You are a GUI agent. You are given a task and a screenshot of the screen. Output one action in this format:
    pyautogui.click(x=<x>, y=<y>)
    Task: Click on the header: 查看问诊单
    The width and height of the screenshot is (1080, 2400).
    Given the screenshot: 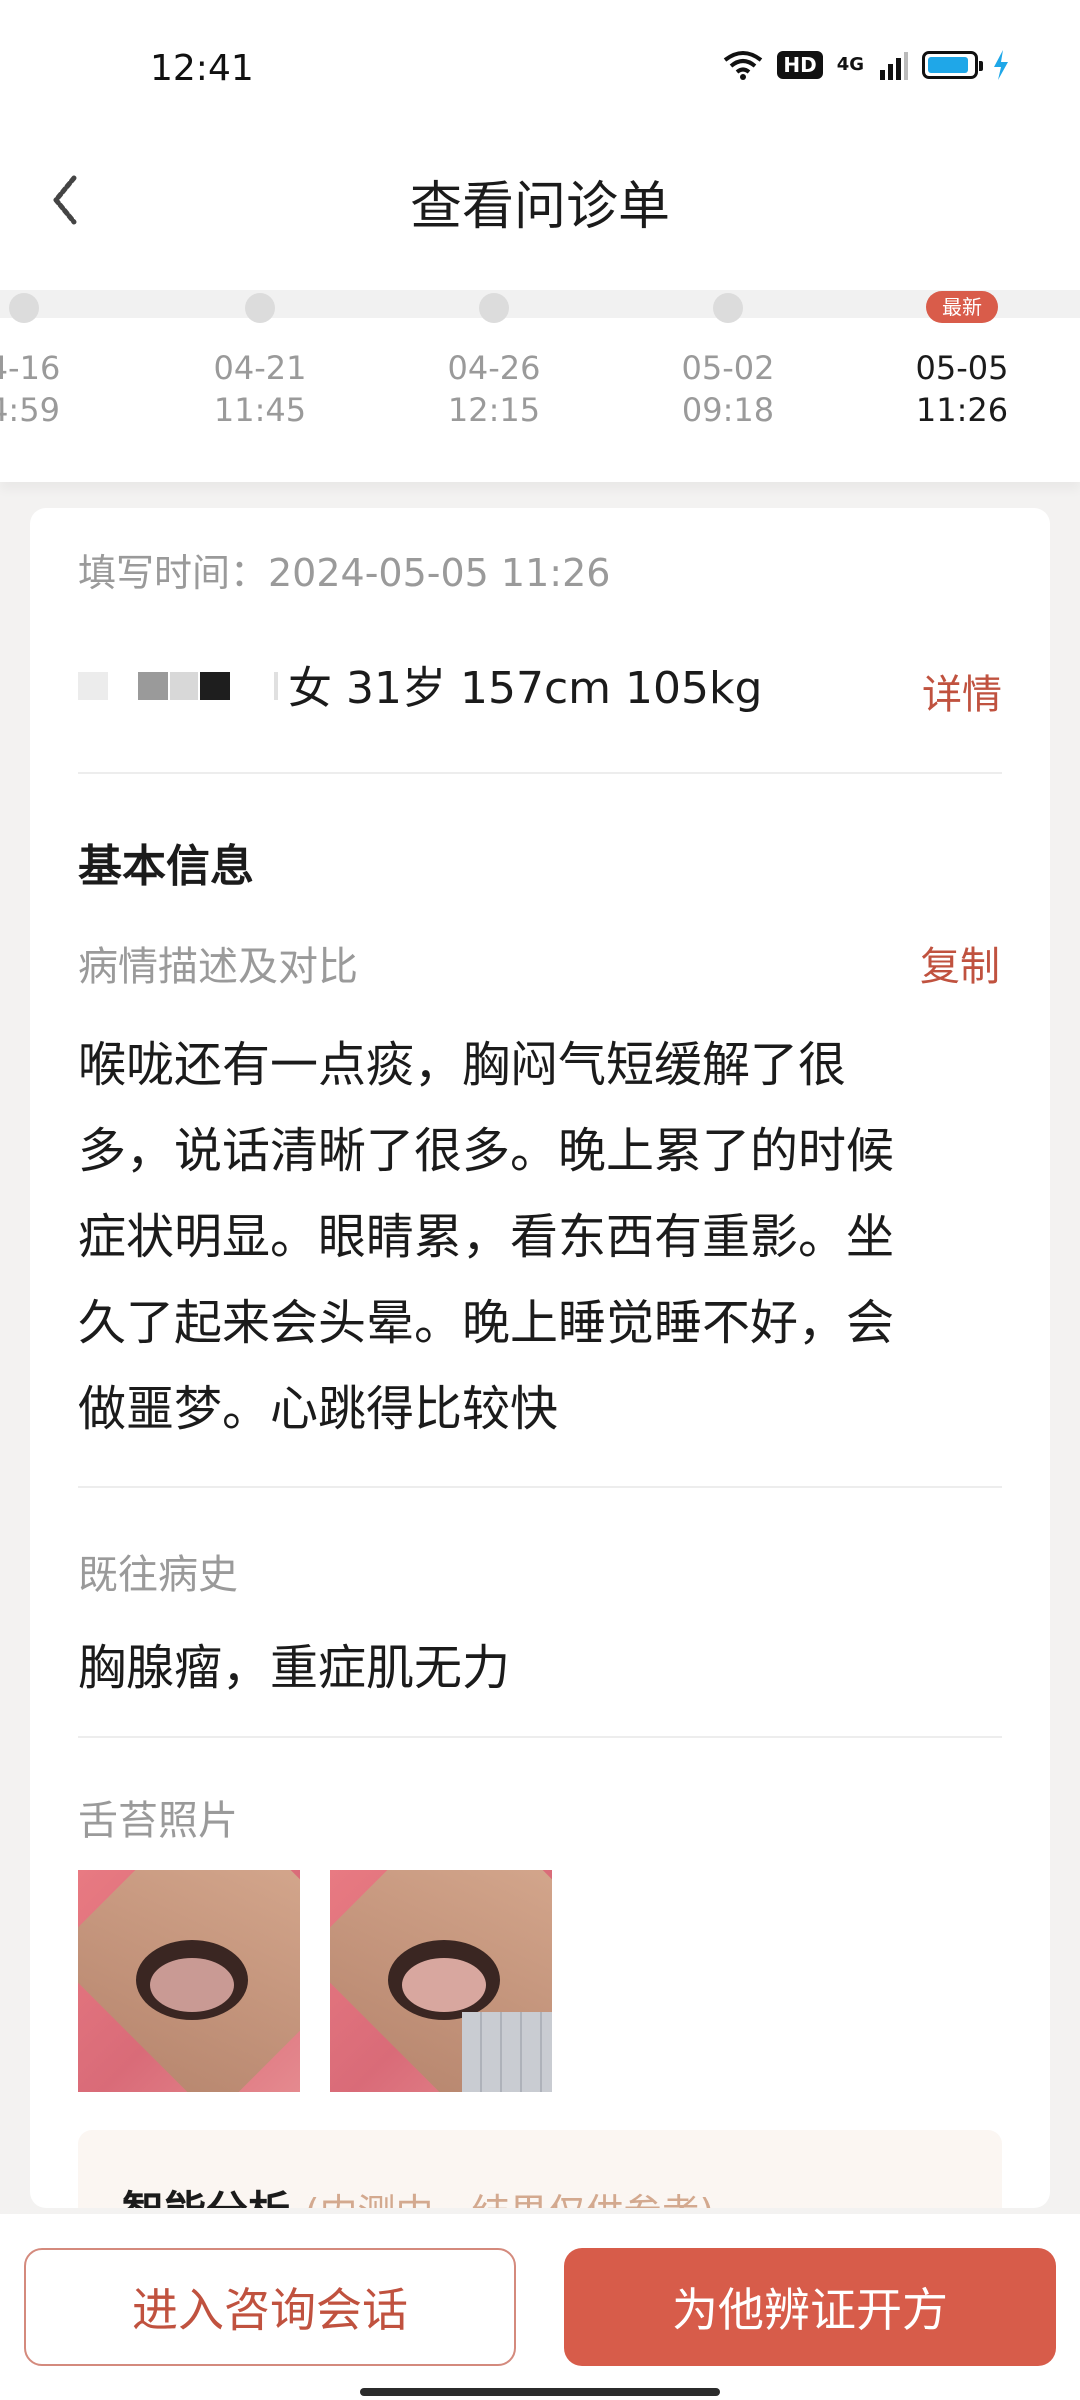 What is the action you would take?
    pyautogui.click(x=540, y=200)
    